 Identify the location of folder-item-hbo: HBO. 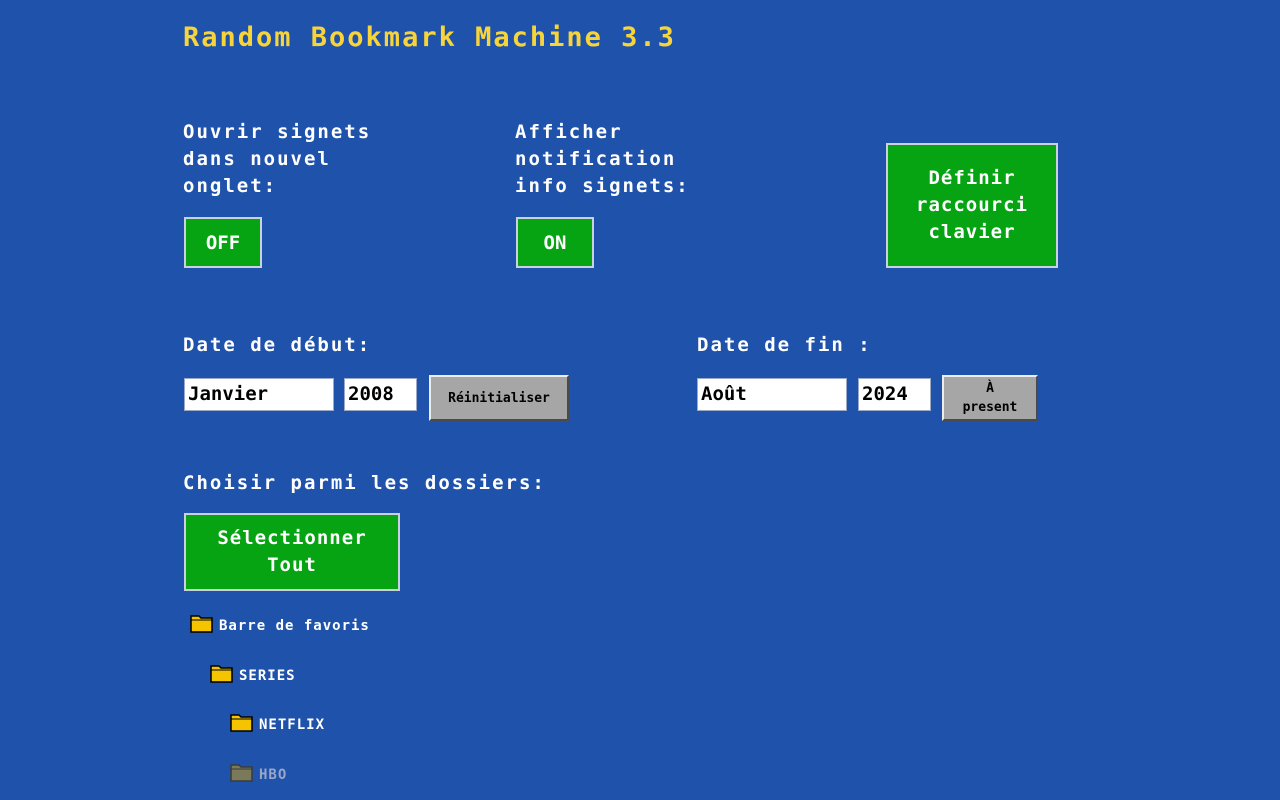
(258, 772).